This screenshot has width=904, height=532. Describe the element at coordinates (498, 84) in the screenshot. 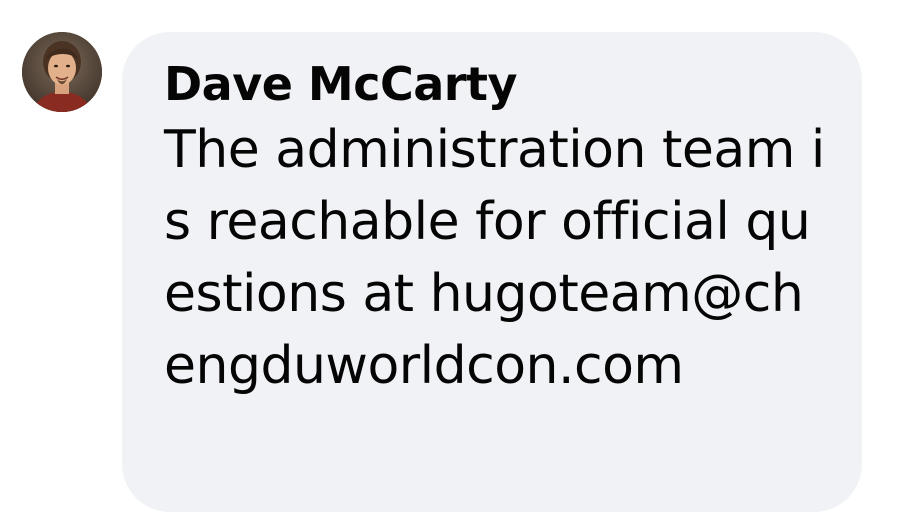

I see `comment-author: Dave McCarty` at that location.